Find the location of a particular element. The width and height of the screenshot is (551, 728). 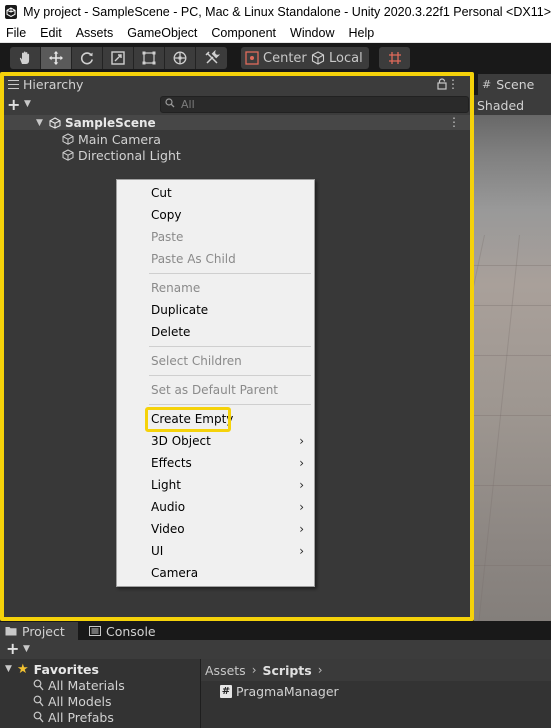

rect-tool-icon is located at coordinates (149, 58).